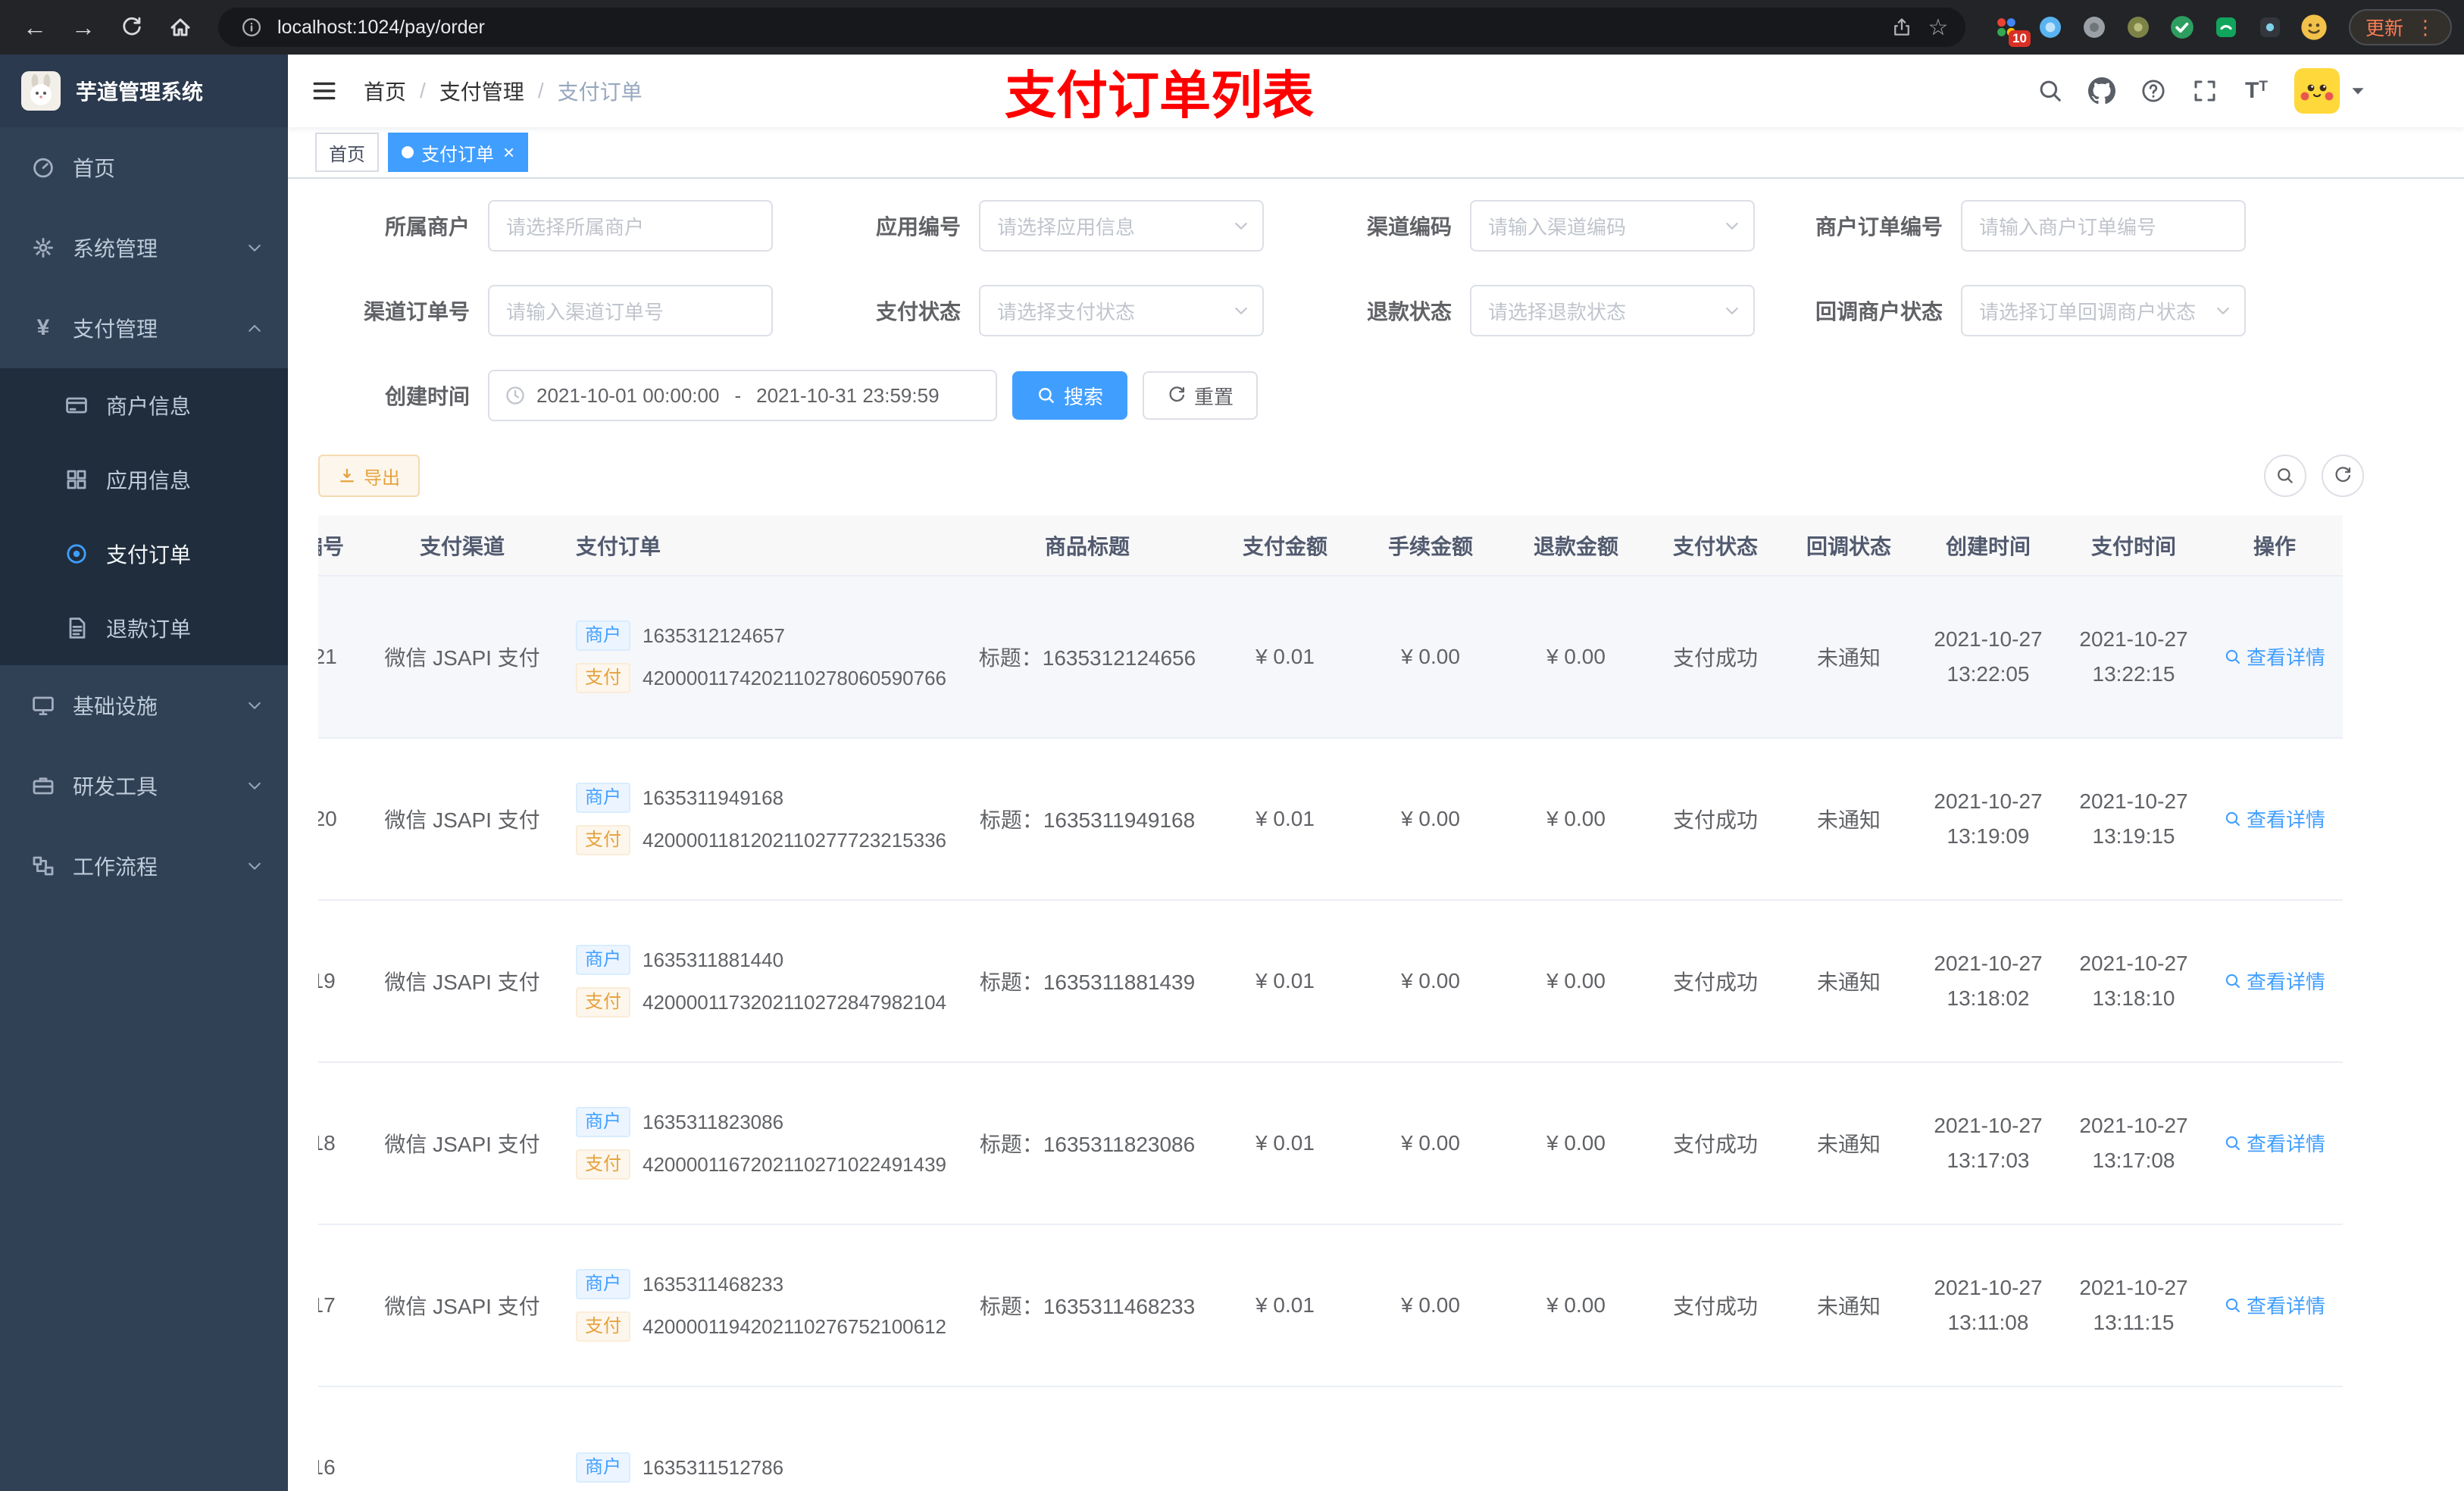  What do you see at coordinates (35, 27) in the screenshot?
I see `browser-back-icon: ←` at bounding box center [35, 27].